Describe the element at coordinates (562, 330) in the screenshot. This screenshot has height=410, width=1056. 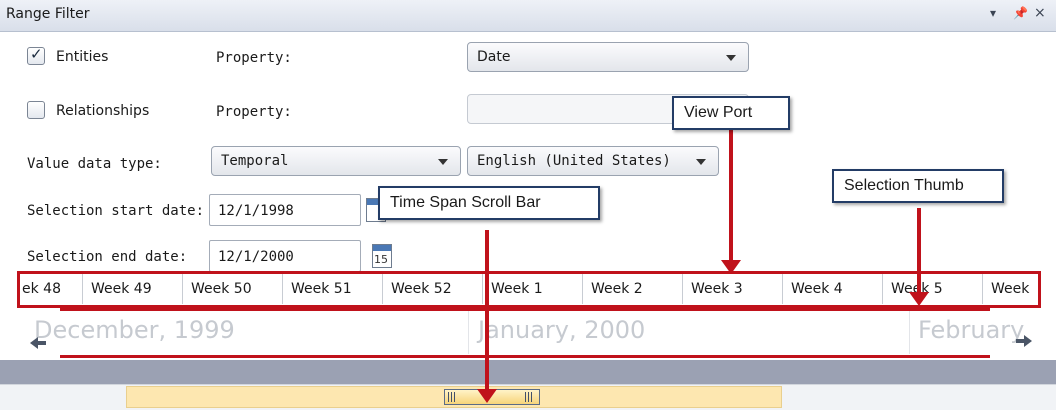
I see `month-label: January, 2000` at that location.